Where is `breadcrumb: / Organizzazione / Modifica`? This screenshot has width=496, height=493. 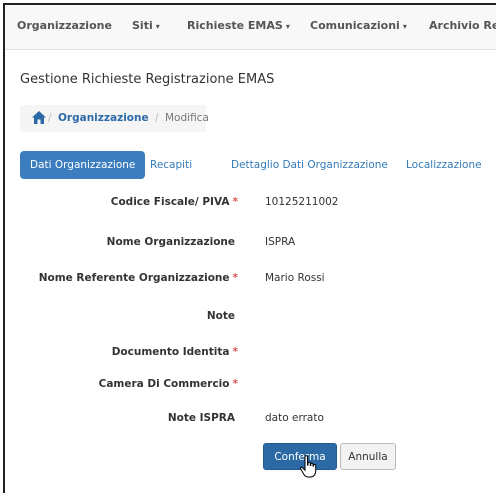 breadcrumb: / Organizzazione / Modifica is located at coordinates (114, 118).